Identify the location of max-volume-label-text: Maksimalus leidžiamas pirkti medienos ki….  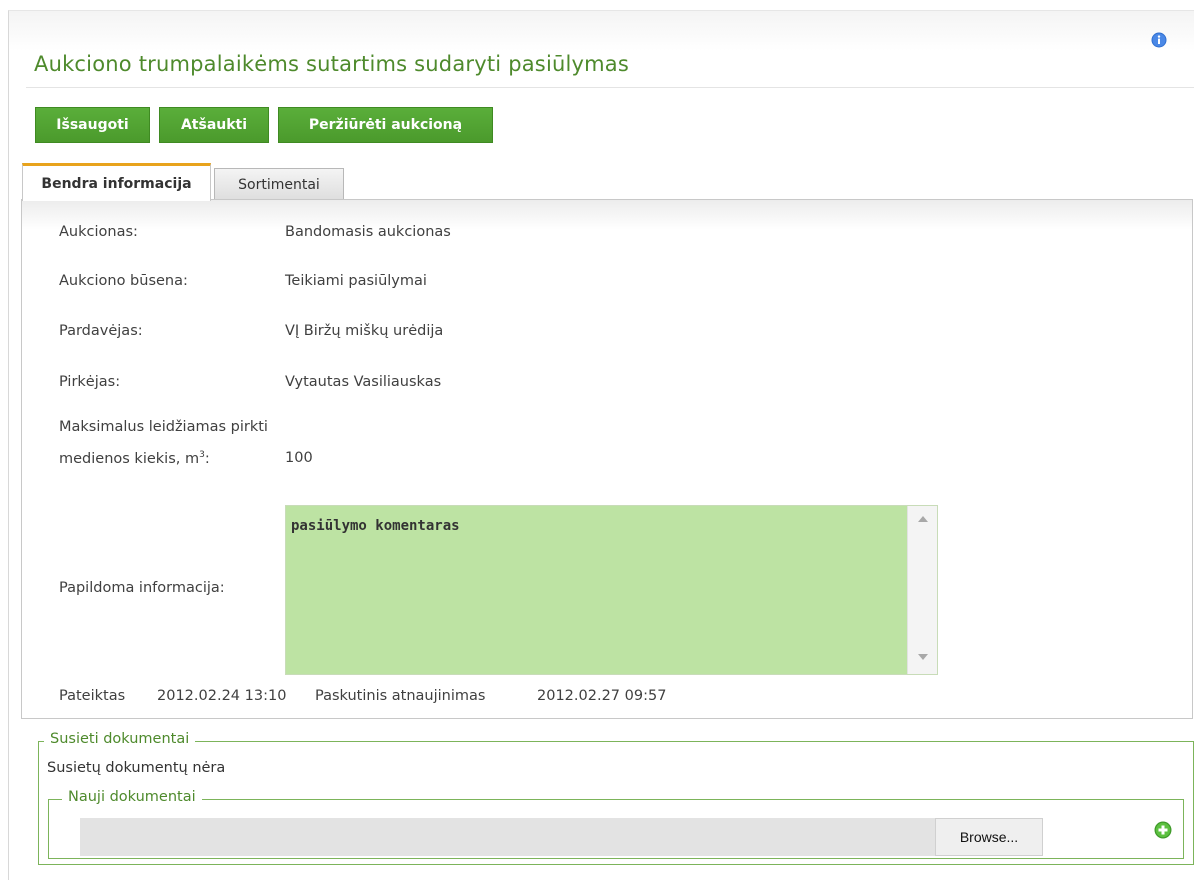
(163, 443).